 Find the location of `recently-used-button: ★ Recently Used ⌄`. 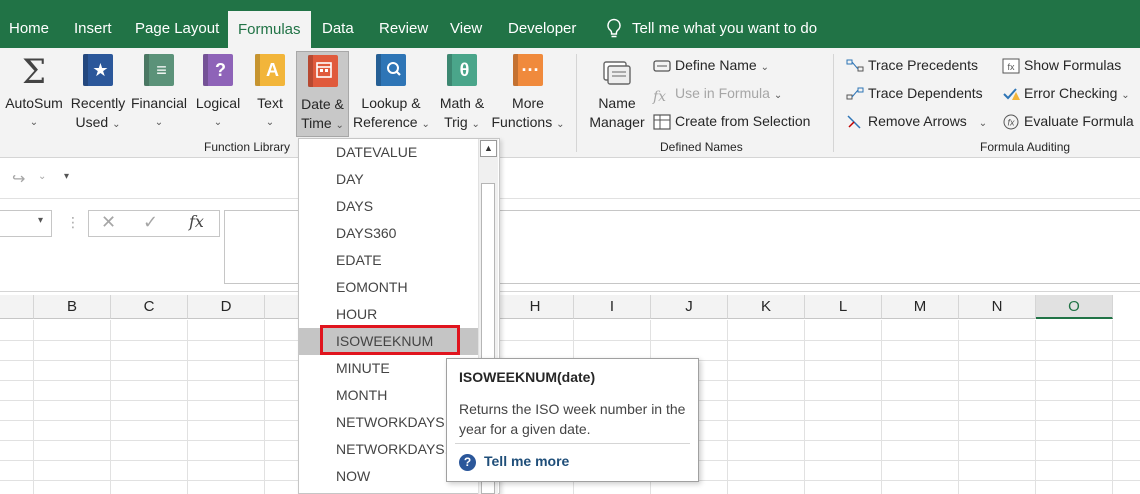

recently-used-button: ★ Recently Used ⌄ is located at coordinates (98, 94).